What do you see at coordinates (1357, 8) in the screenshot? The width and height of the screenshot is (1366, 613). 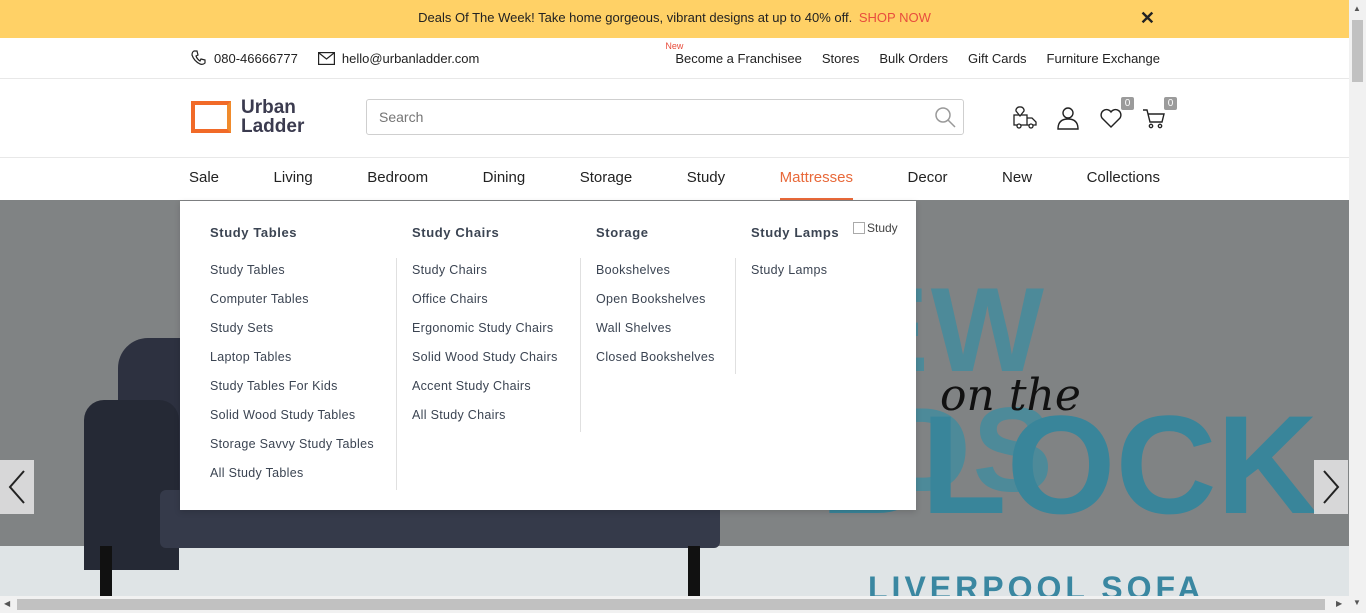 I see `scroll-up-icon: ▲` at bounding box center [1357, 8].